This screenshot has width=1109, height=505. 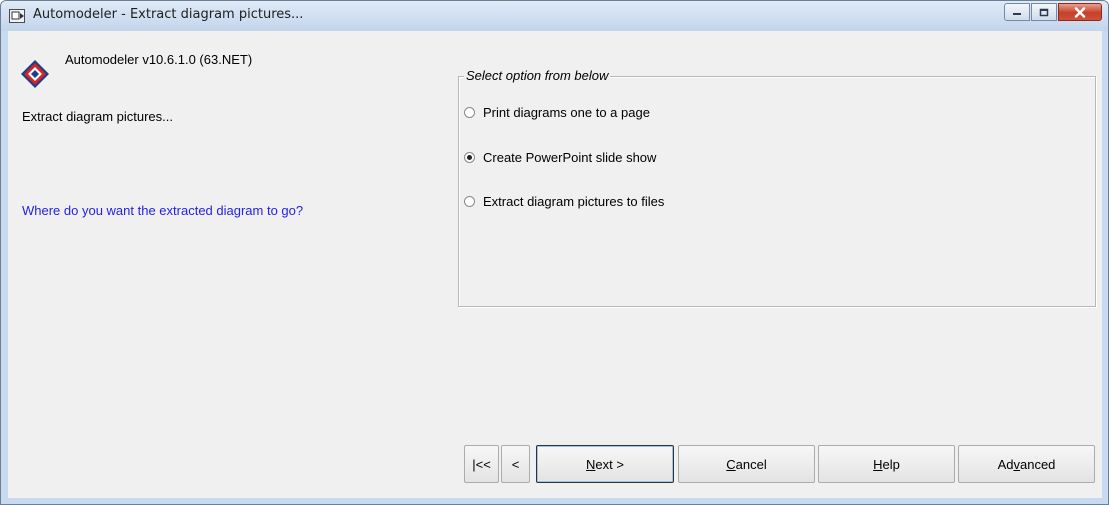 What do you see at coordinates (537, 75) in the screenshot?
I see `options-legend: Select option from below` at bounding box center [537, 75].